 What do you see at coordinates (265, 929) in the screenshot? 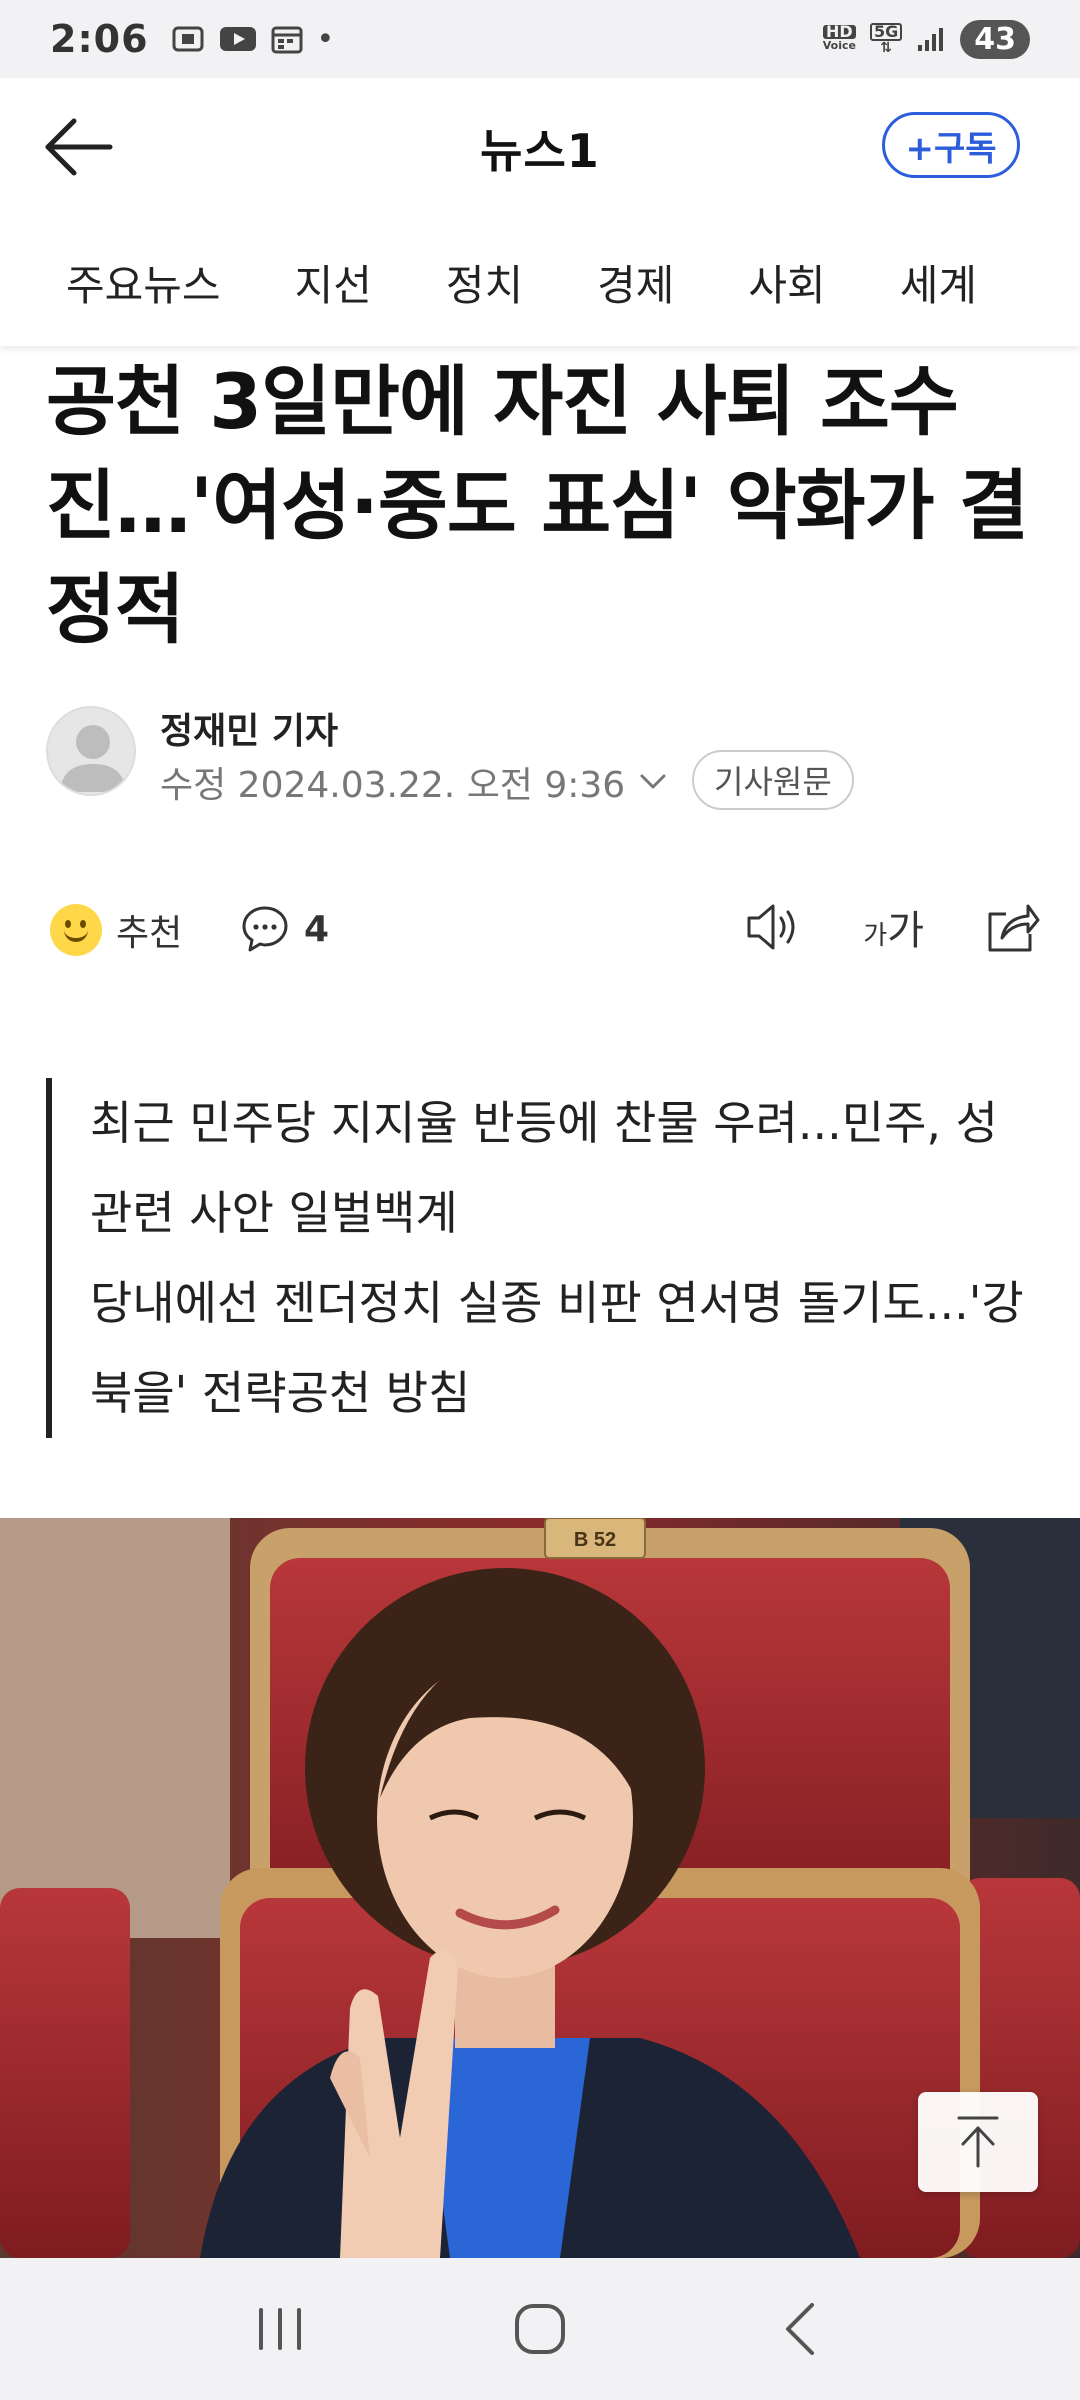
I see `chat-bubble-icon` at bounding box center [265, 929].